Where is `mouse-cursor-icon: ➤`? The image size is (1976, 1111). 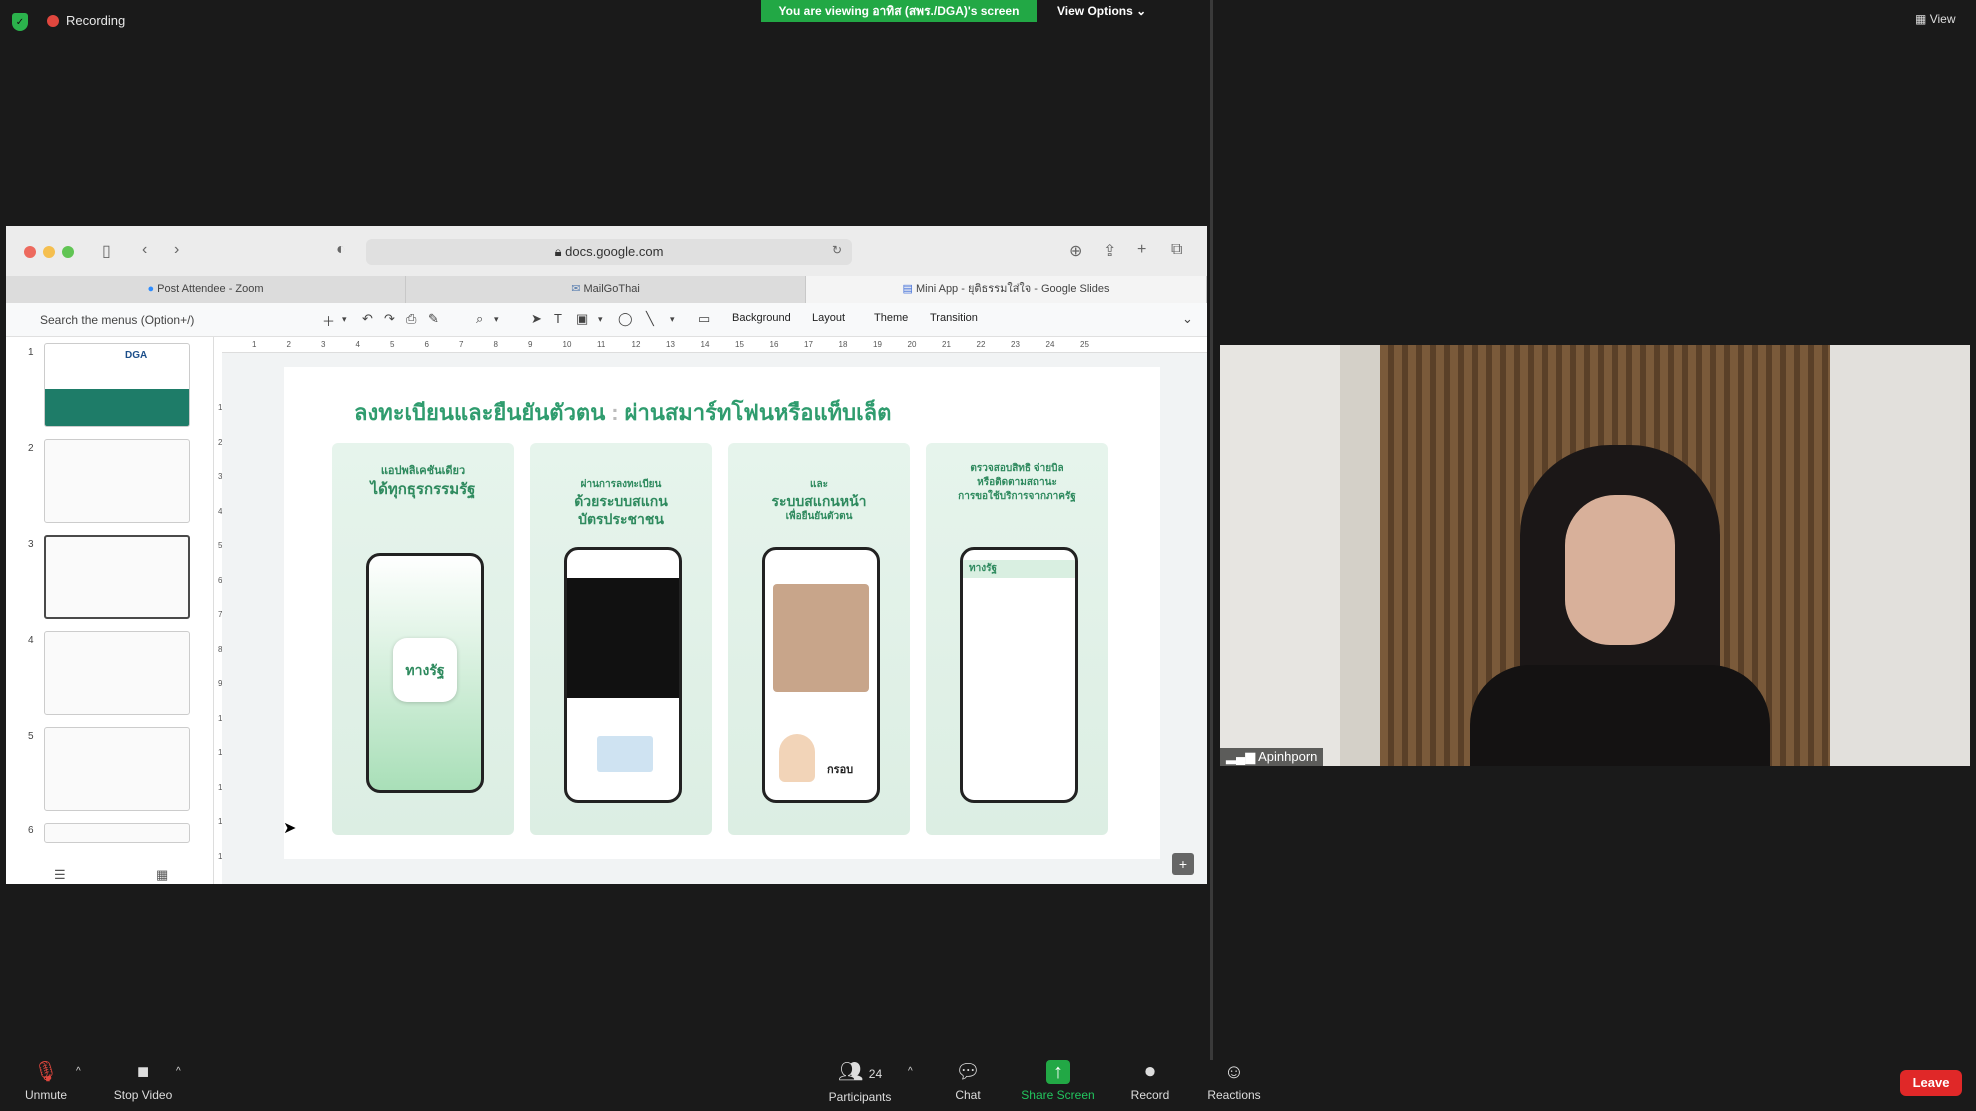
mouse-cursor-icon: ➤ is located at coordinates (290, 828).